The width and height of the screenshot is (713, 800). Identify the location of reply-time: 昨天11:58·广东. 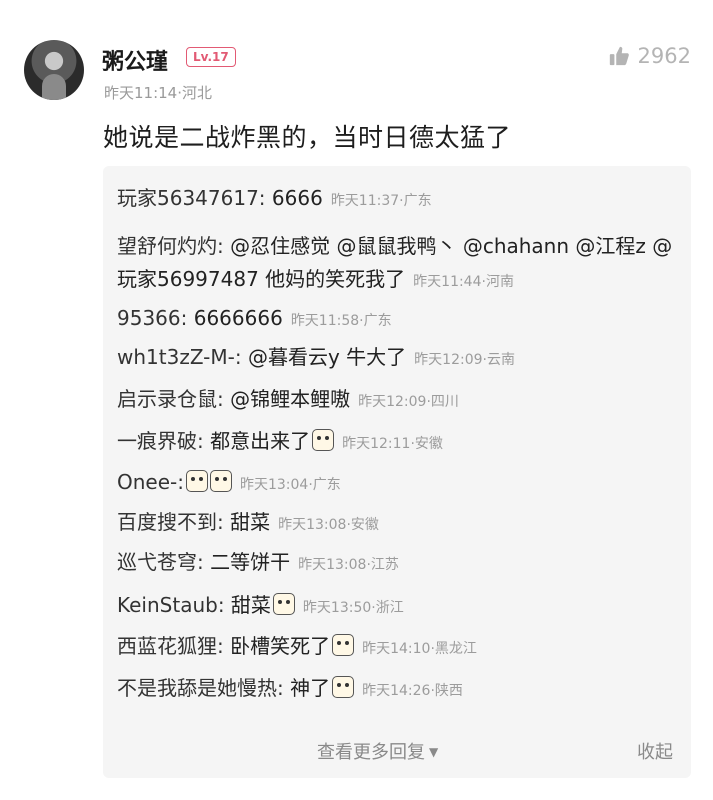
(341, 321).